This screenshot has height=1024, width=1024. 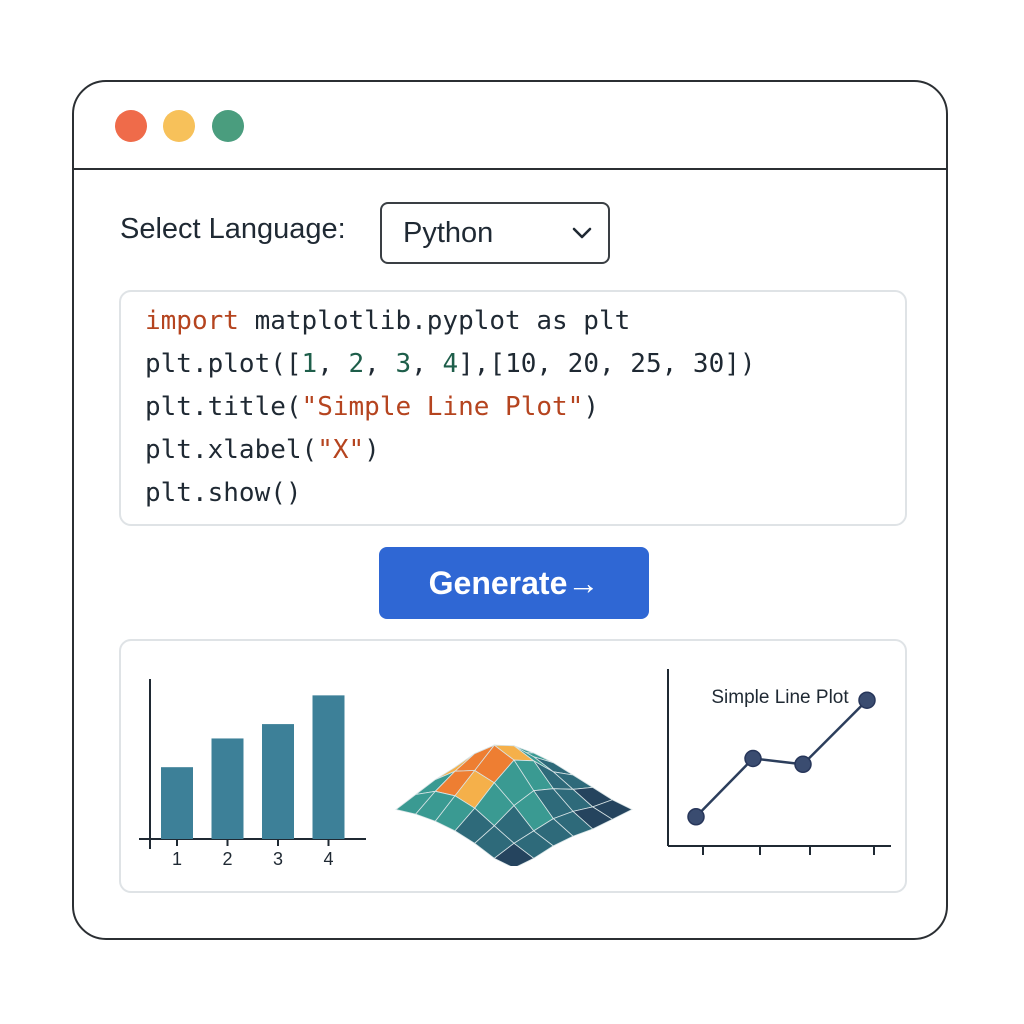 I want to click on bar-chart: 1 2 3 4, so click(x=252, y=774).